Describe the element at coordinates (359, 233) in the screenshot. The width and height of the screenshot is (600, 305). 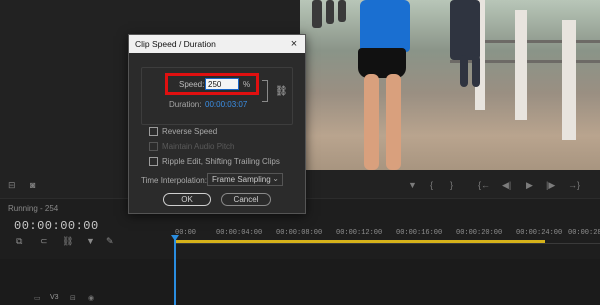
I see `ruler-label: 00:00:12:00` at that location.